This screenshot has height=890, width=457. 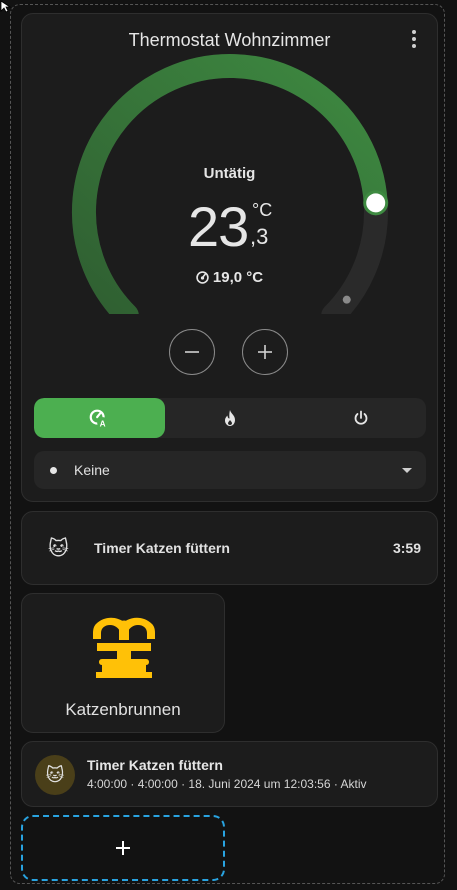 I want to click on fountain-icon, so click(x=124, y=647).